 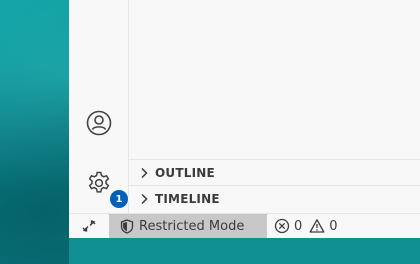 I want to click on problems-button: 0 0, so click(x=309, y=226).